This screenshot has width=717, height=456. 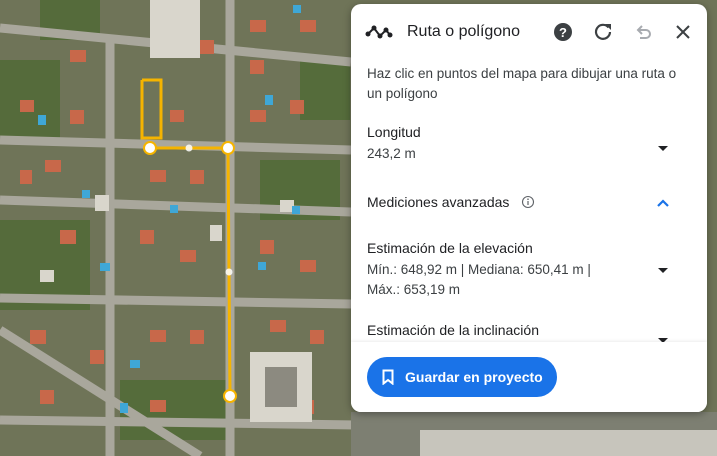 I want to click on length-section: Longitud 243,2 m, so click(x=529, y=146).